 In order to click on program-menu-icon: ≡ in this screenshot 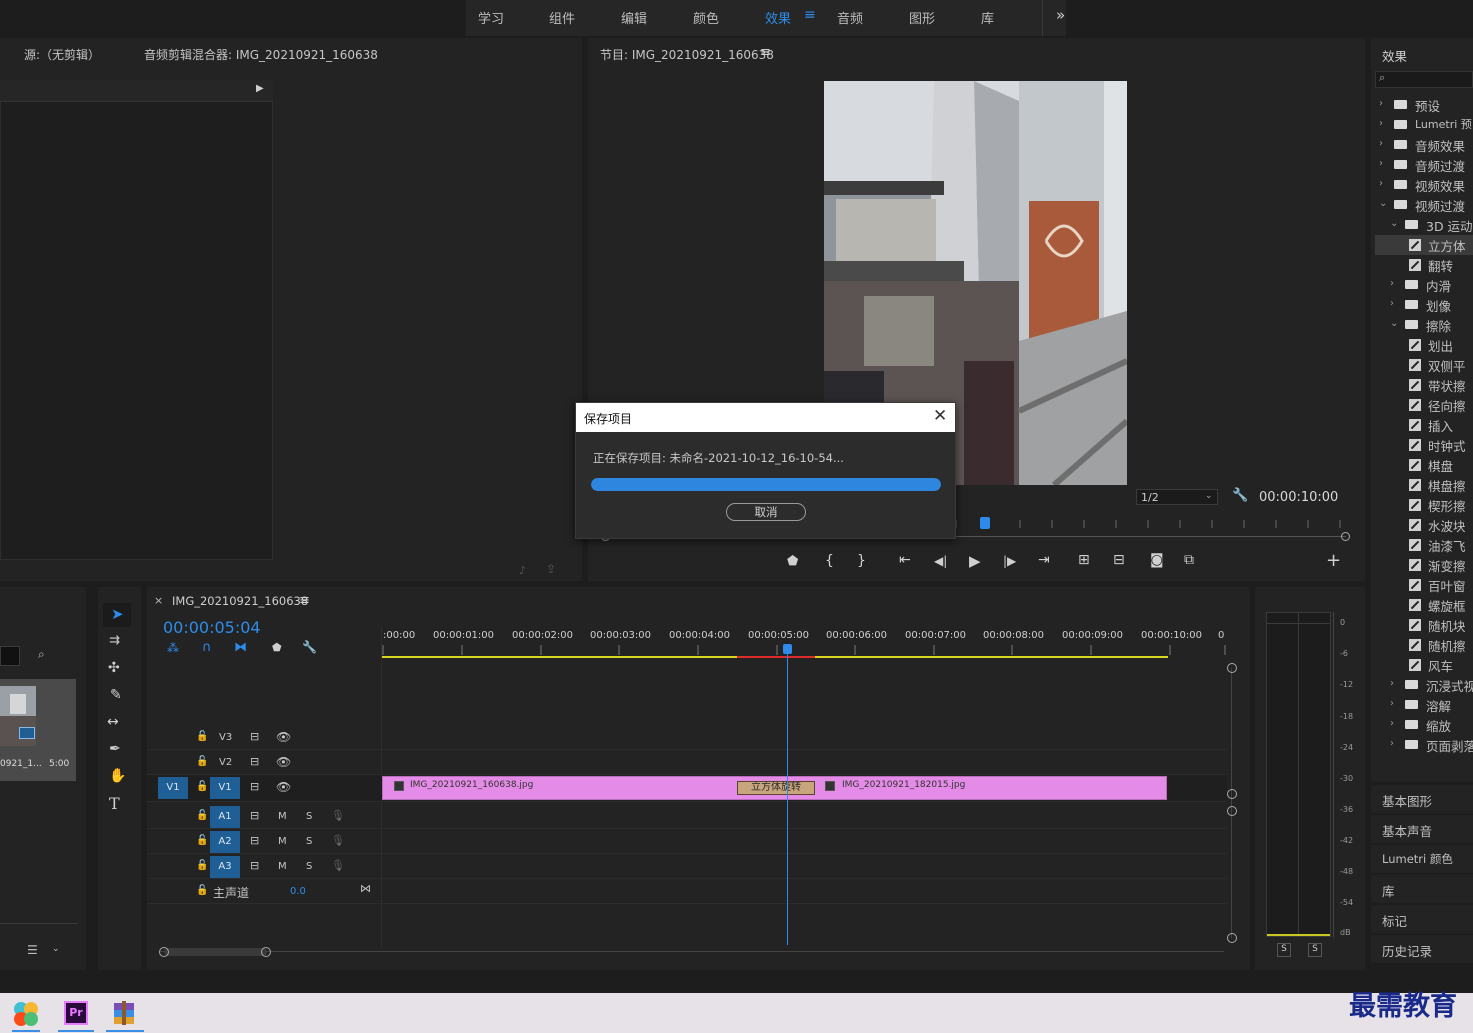, I will do `click(765, 52)`.